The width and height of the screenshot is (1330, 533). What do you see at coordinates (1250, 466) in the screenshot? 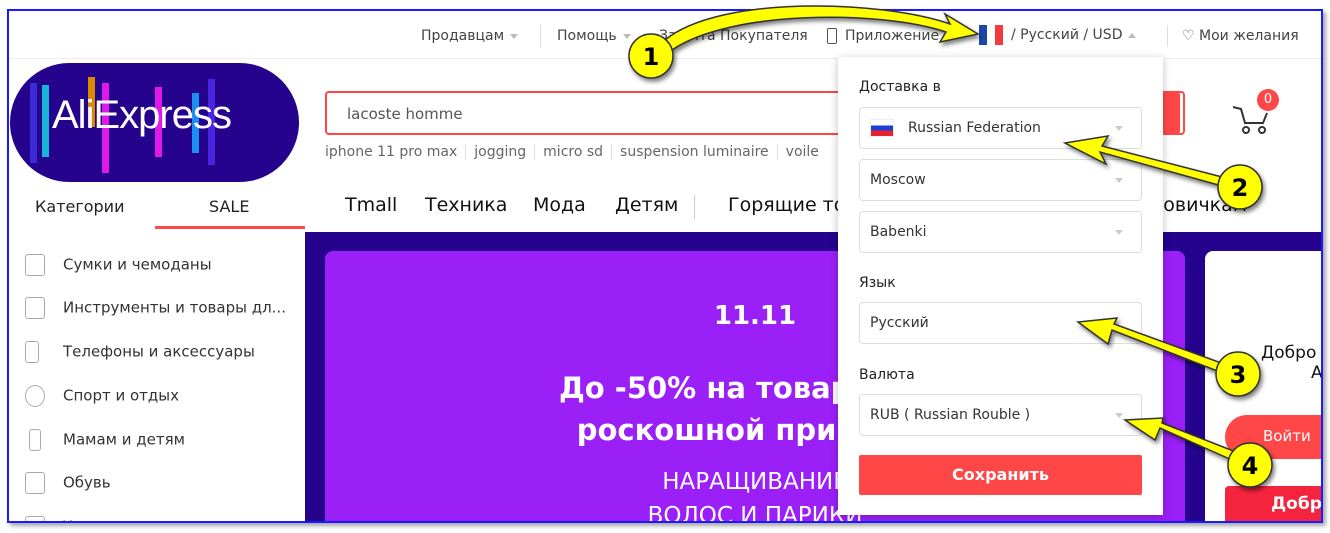
I see `annotation-number: 4` at bounding box center [1250, 466].